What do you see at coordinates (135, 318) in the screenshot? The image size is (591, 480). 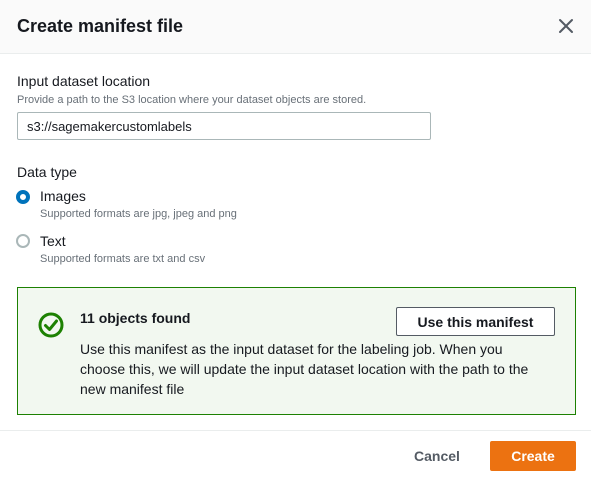 I see `alert-title: 11 objects found` at bounding box center [135, 318].